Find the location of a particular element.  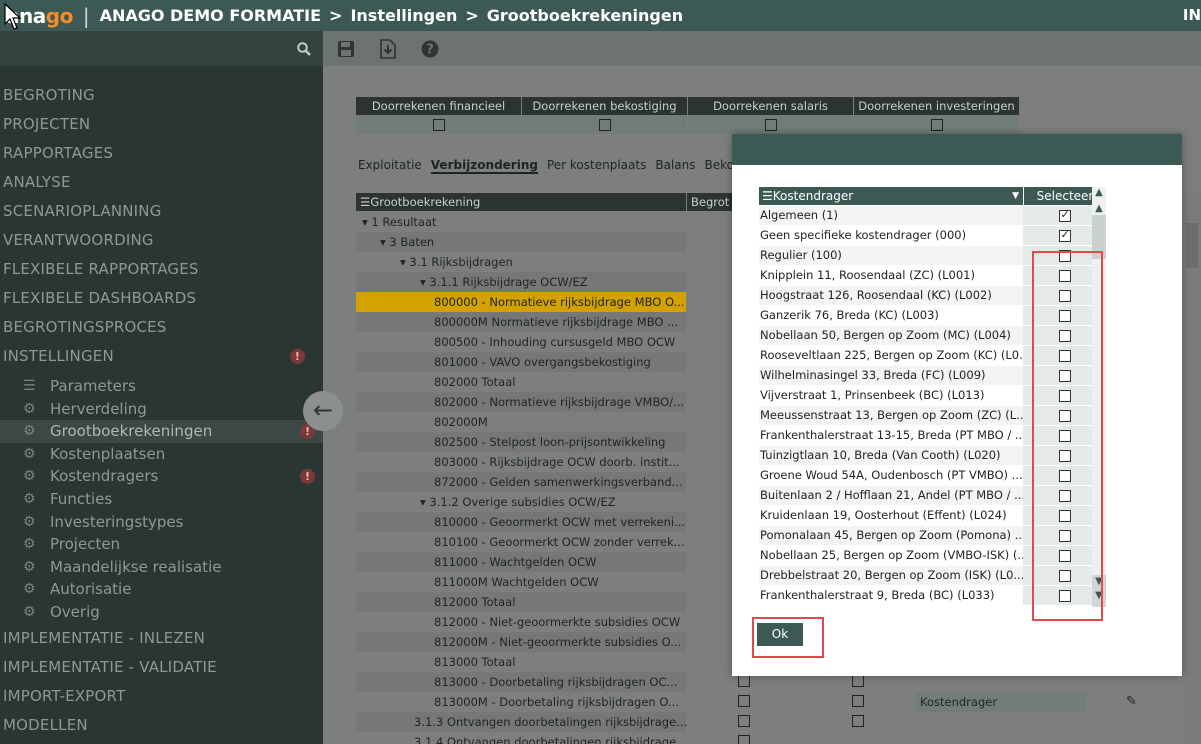

sub-item-functies: ⚙ Functies is located at coordinates (161, 499).